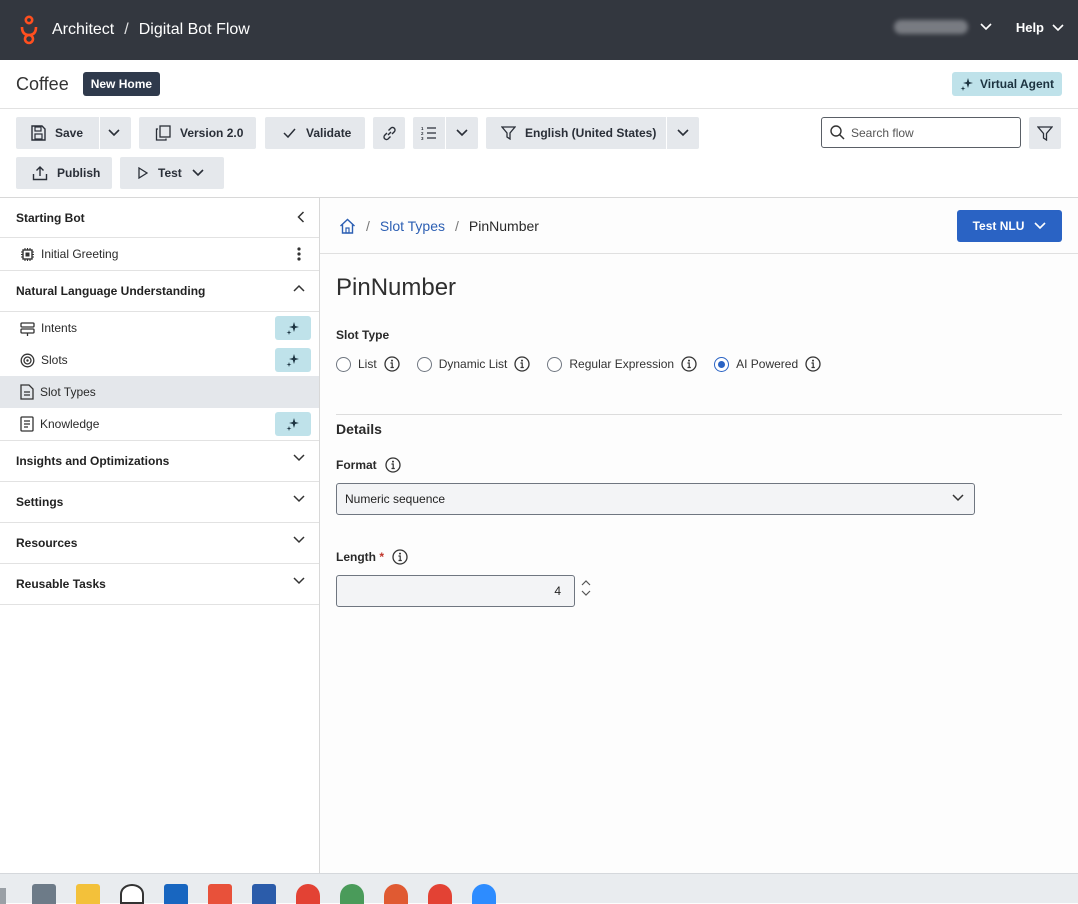  What do you see at coordinates (111, 291) in the screenshot?
I see `nlu-heading: Natural Language Understanding` at bounding box center [111, 291].